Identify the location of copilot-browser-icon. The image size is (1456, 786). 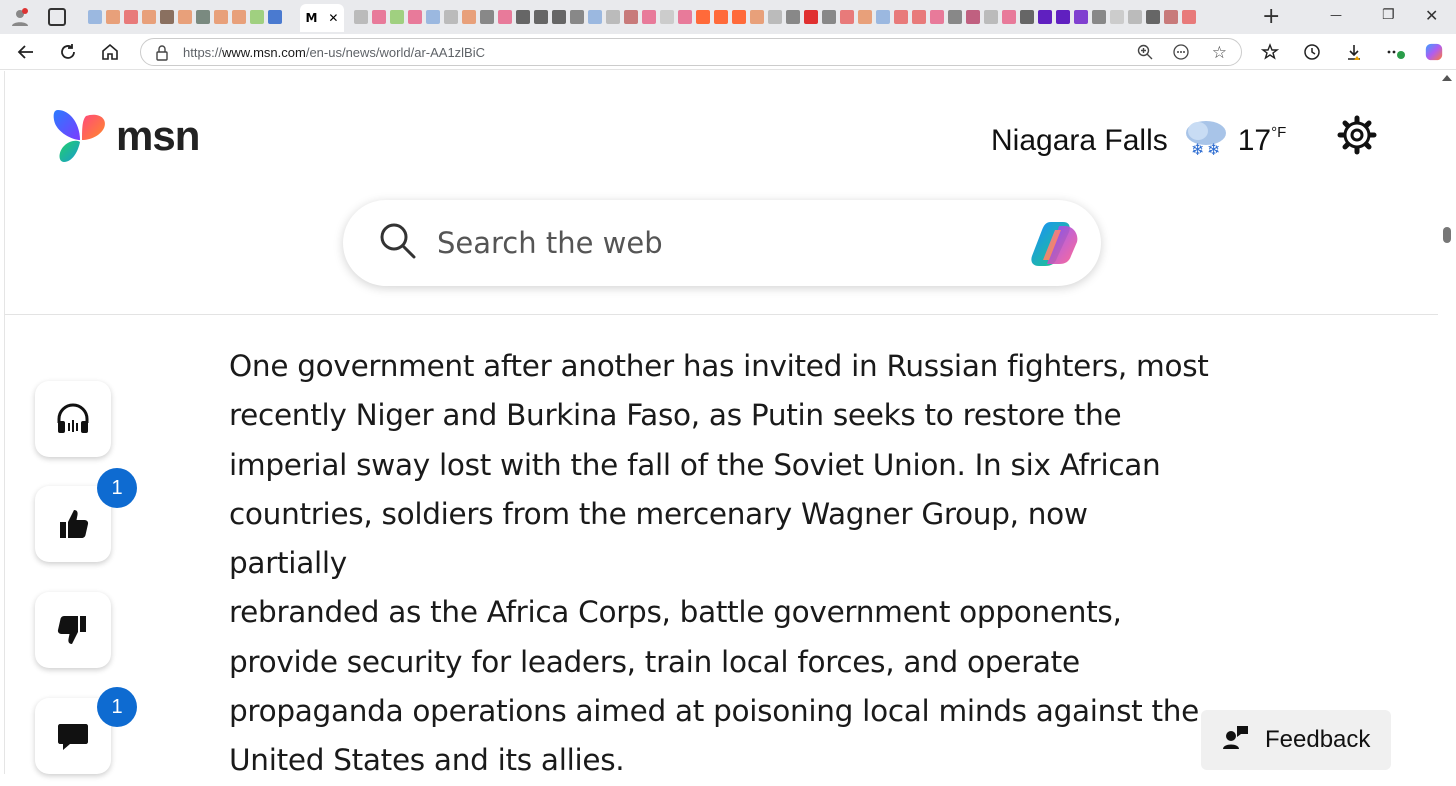
(1434, 52).